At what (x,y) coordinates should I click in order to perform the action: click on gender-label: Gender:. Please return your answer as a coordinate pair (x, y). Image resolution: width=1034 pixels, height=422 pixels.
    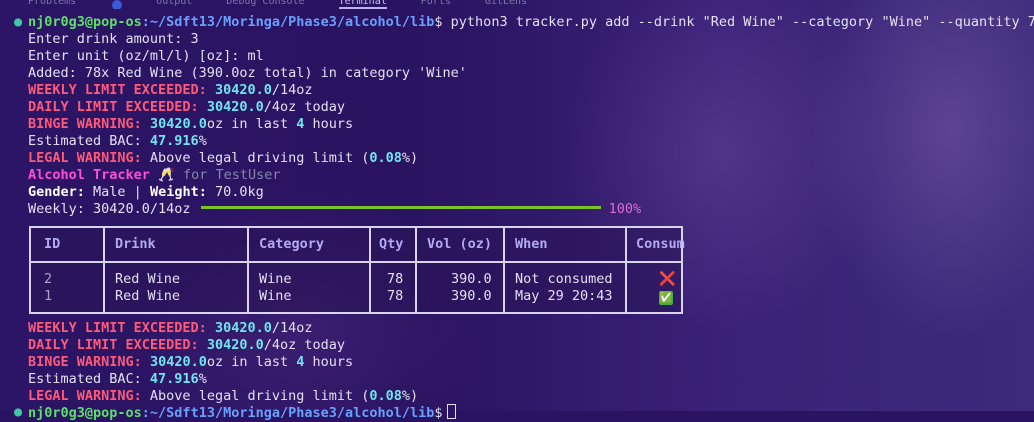
    Looking at the image, I should click on (56, 192).